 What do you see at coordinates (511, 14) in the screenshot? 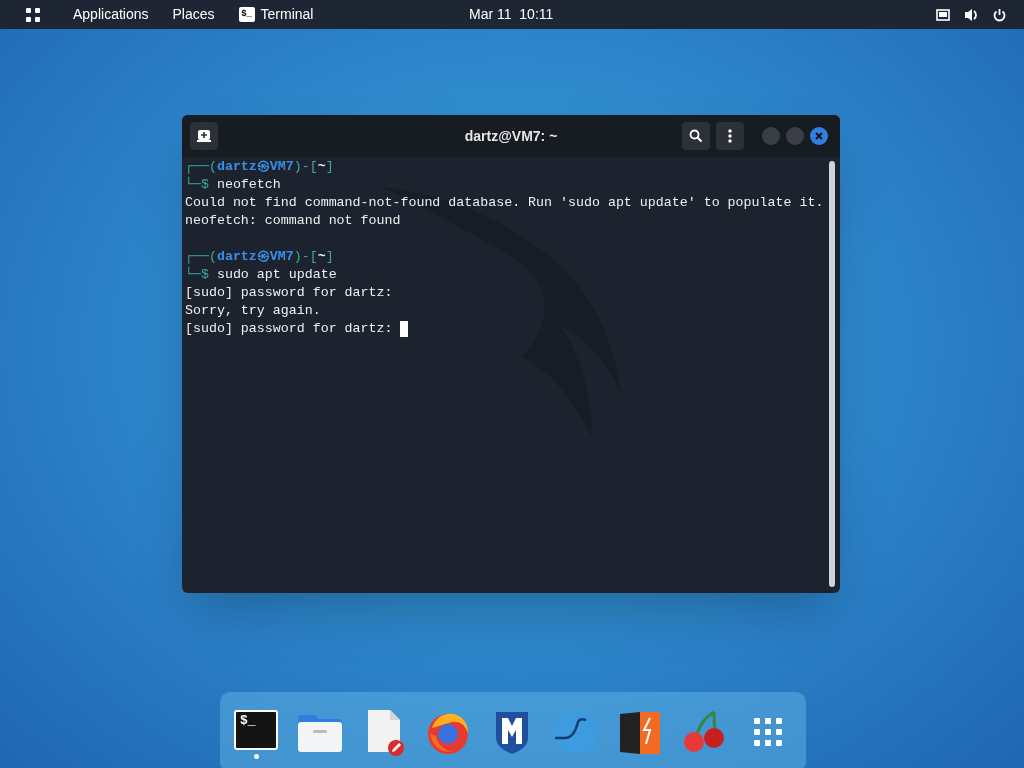
I see `clock: Mar 11 10:11` at bounding box center [511, 14].